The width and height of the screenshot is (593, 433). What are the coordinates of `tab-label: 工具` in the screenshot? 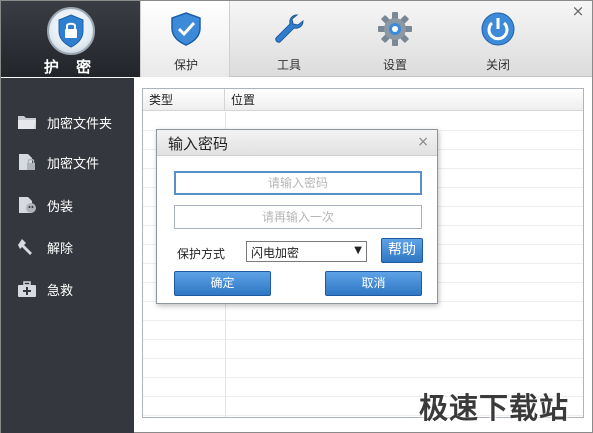 It's located at (288, 65).